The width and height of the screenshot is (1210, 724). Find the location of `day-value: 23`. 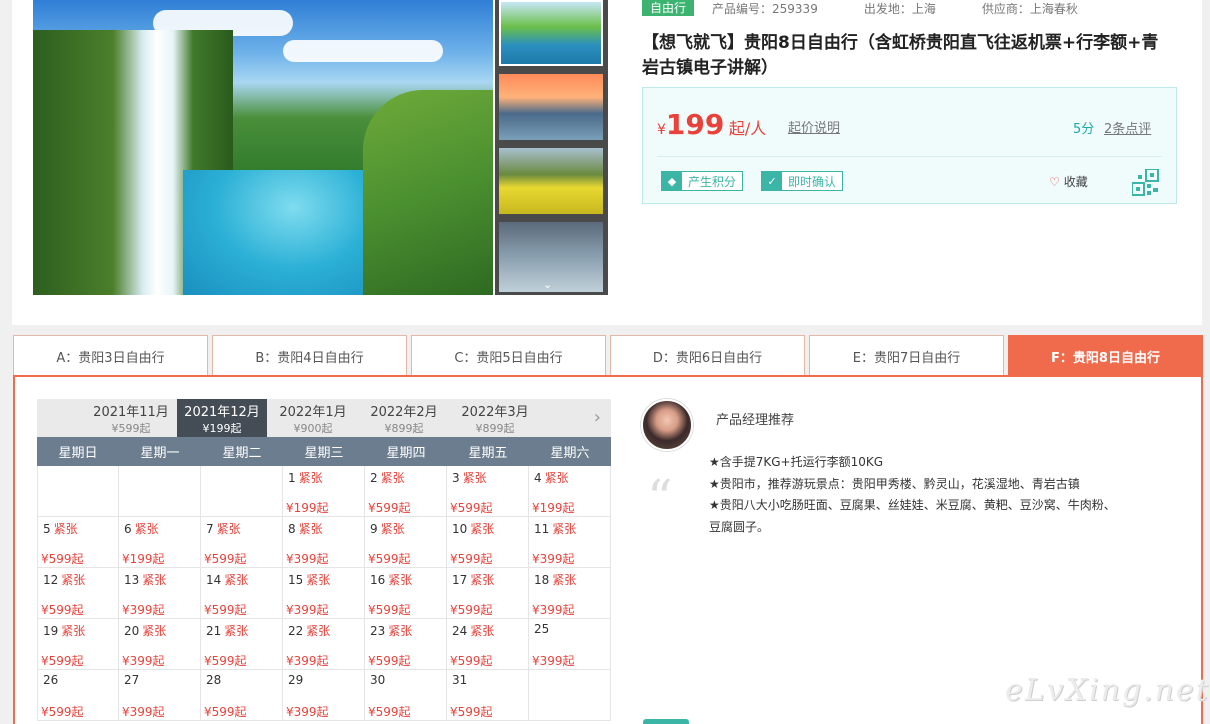

day-value: 23 is located at coordinates (378, 631).